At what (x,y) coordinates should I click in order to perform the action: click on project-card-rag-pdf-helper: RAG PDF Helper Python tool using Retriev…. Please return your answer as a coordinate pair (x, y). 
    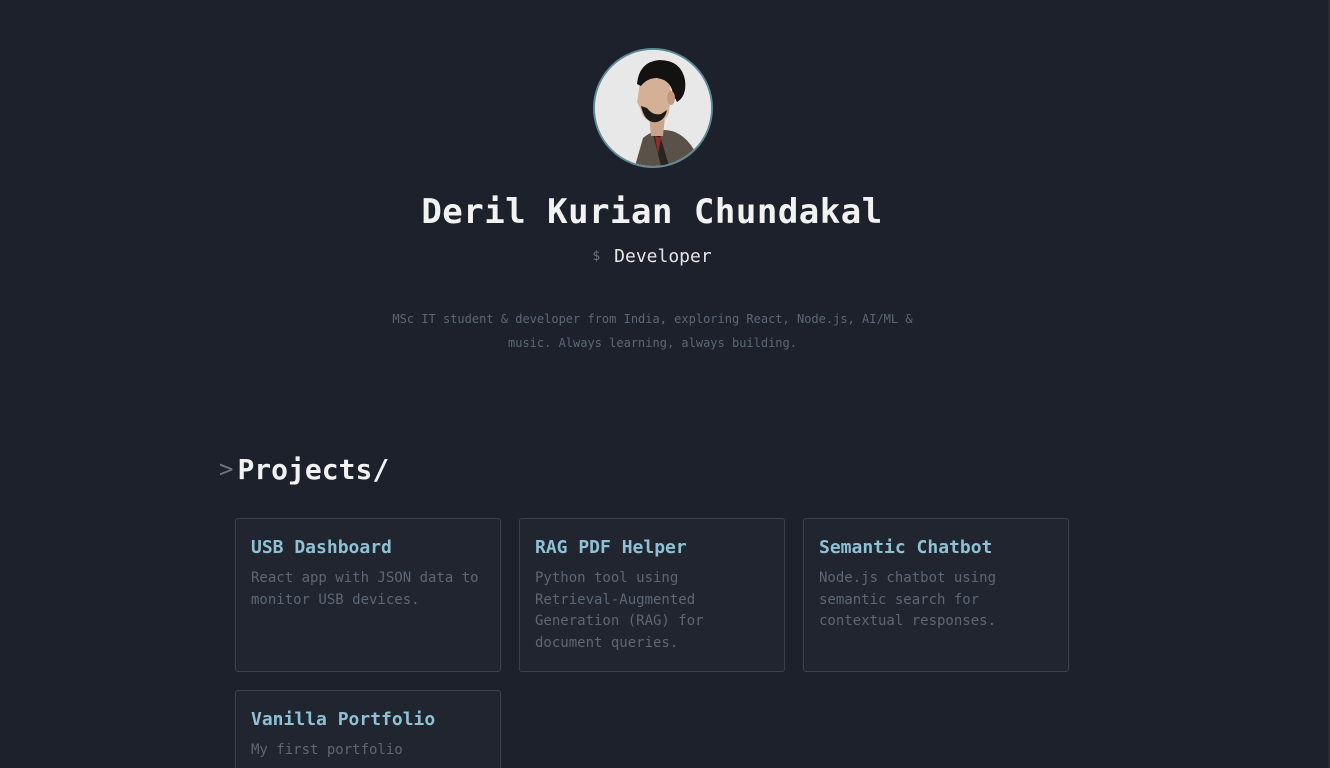
    Looking at the image, I should click on (652, 595).